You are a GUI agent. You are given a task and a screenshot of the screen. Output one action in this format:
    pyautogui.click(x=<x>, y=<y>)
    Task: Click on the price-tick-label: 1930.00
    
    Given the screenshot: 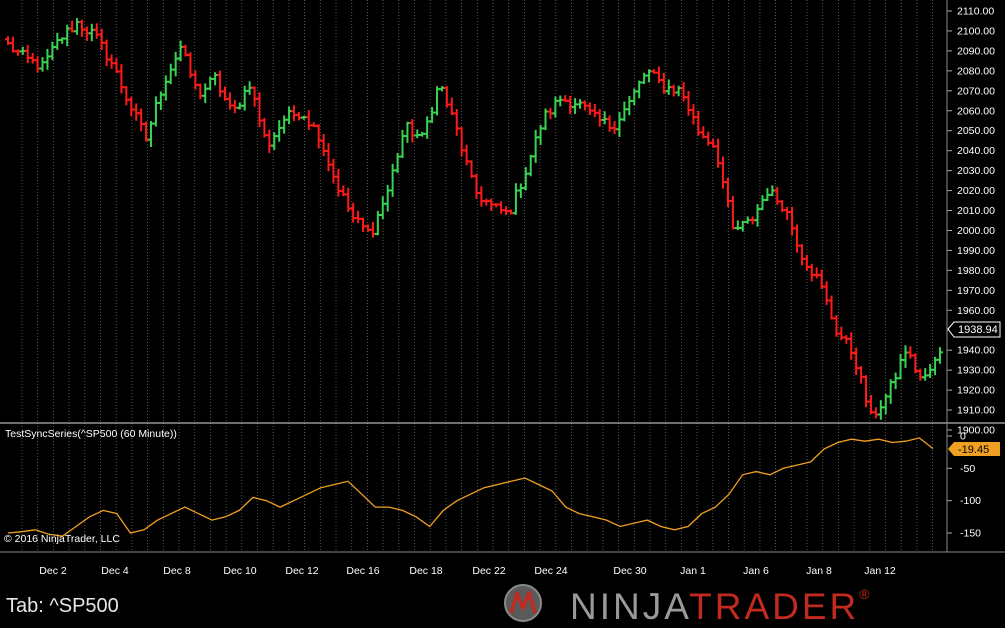 What is the action you would take?
    pyautogui.click(x=976, y=371)
    